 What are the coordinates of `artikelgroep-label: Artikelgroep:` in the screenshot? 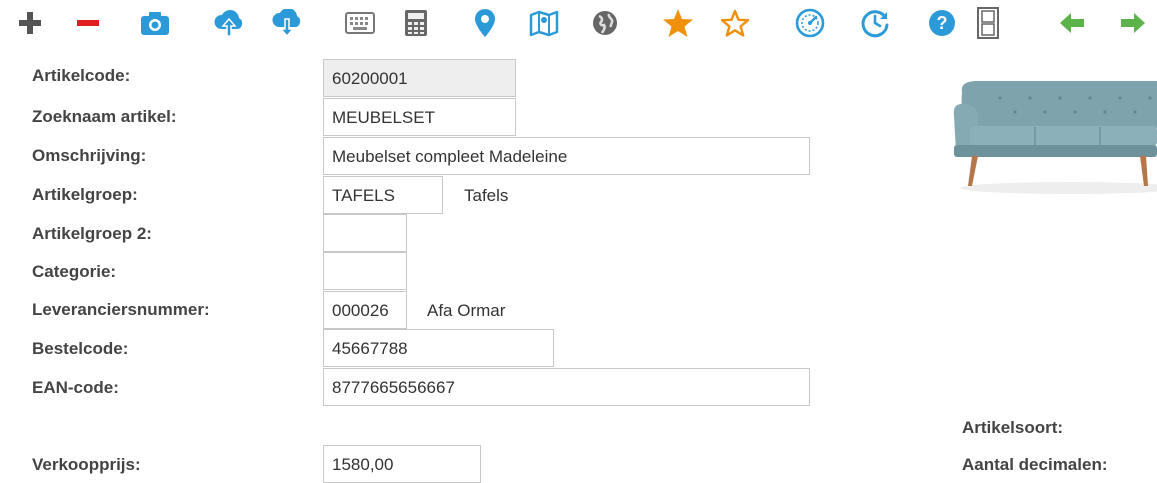 It's located at (85, 194).